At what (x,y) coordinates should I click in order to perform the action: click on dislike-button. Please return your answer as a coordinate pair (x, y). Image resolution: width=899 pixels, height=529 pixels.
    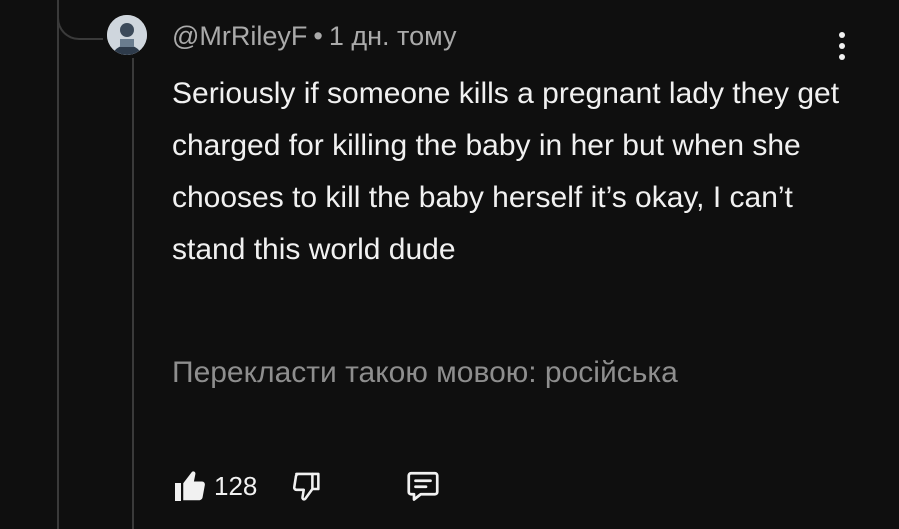
    Looking at the image, I should click on (307, 486).